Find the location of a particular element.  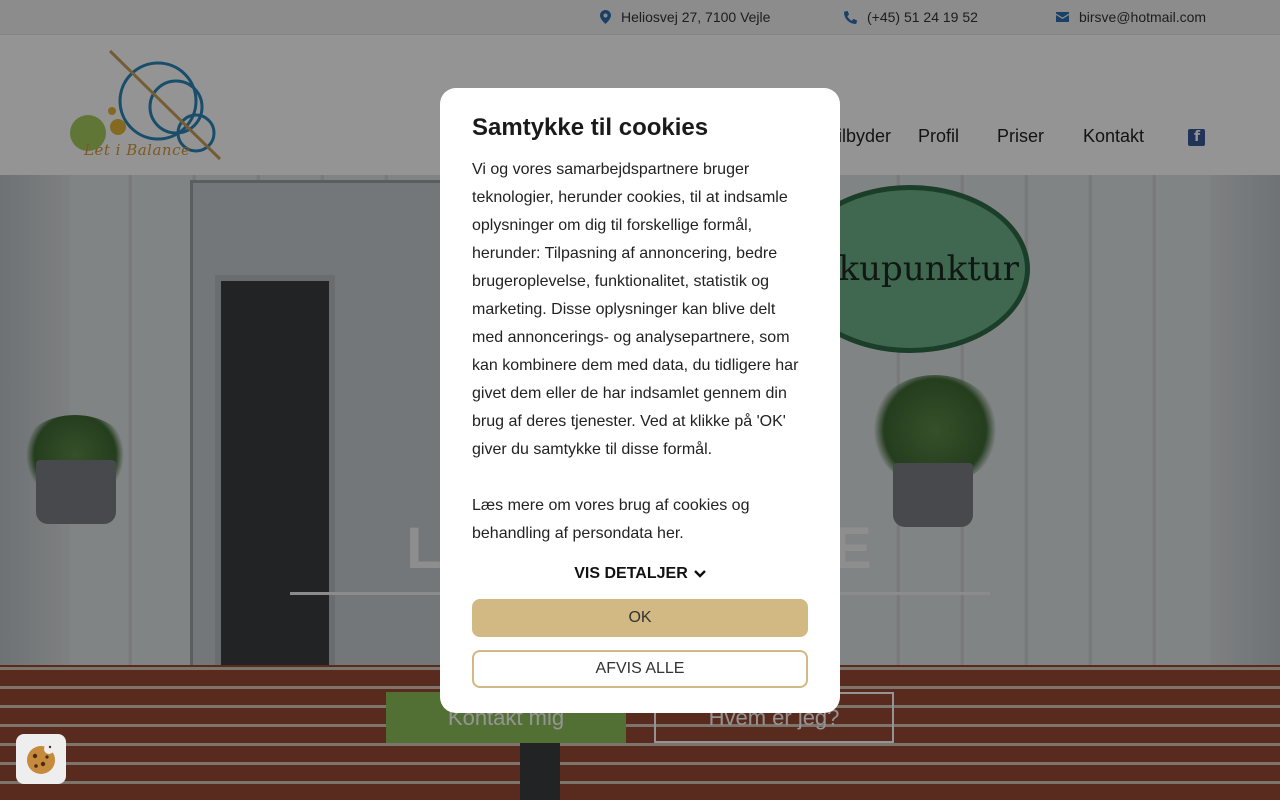

show-details-toggle: VIS DETALJER is located at coordinates (640, 574).